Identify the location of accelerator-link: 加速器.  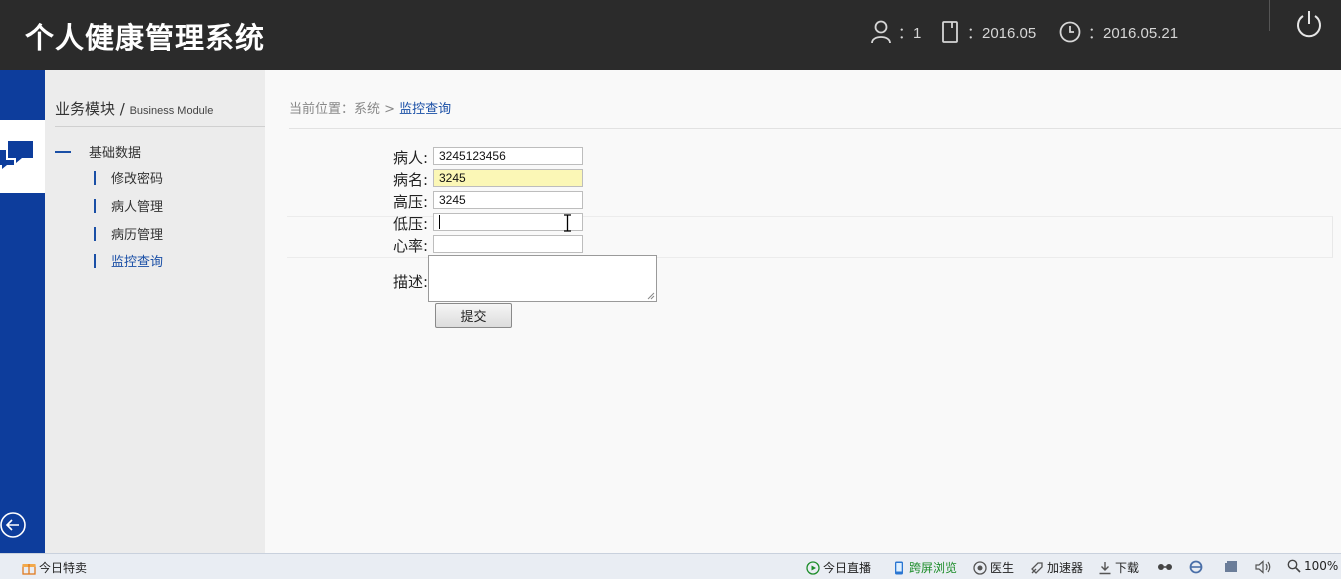
(1056, 567).